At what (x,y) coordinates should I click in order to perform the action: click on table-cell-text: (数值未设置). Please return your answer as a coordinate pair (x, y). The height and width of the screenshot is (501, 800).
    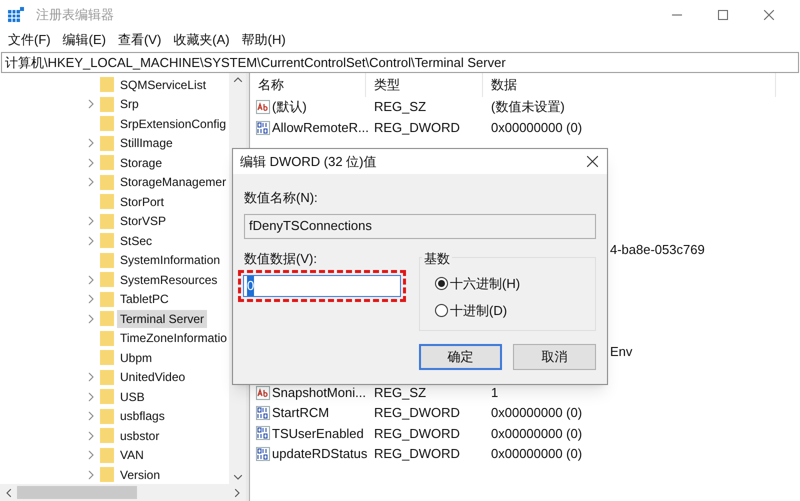
    Looking at the image, I should click on (528, 107).